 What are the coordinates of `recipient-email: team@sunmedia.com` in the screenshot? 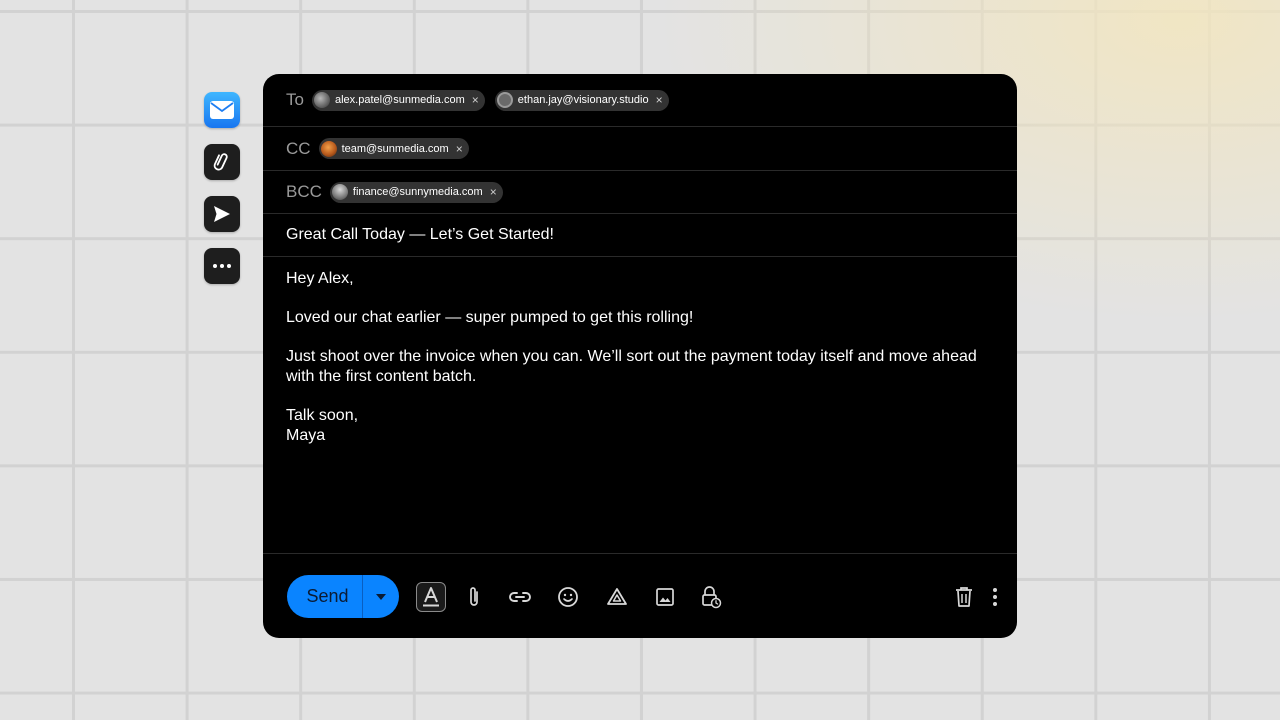 It's located at (395, 148).